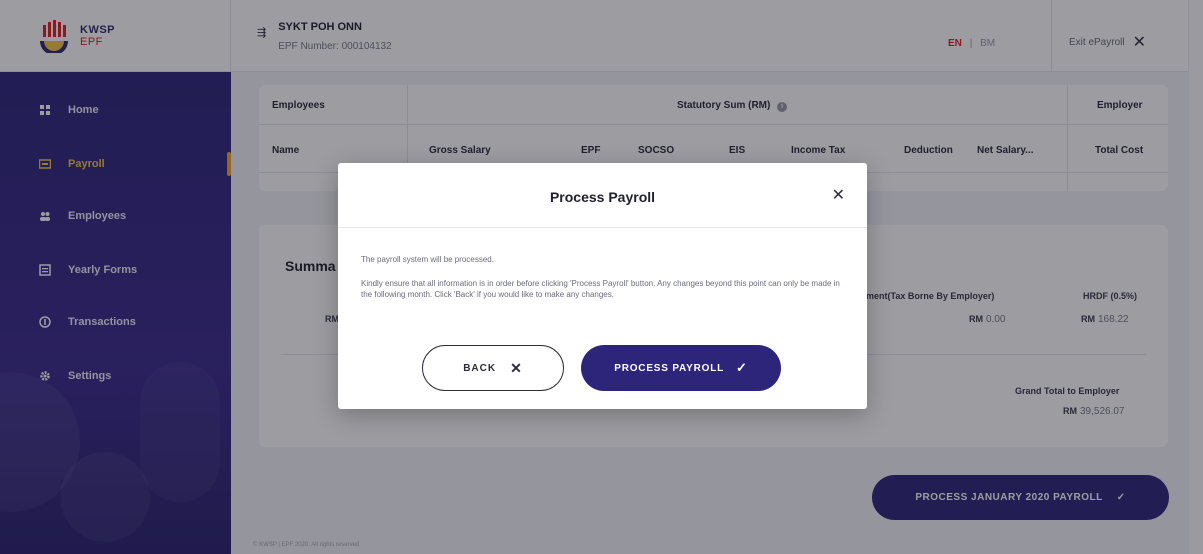 Image resolution: width=1203 pixels, height=554 pixels. What do you see at coordinates (493, 368) in the screenshot?
I see `back-button: BACK ✕` at bounding box center [493, 368].